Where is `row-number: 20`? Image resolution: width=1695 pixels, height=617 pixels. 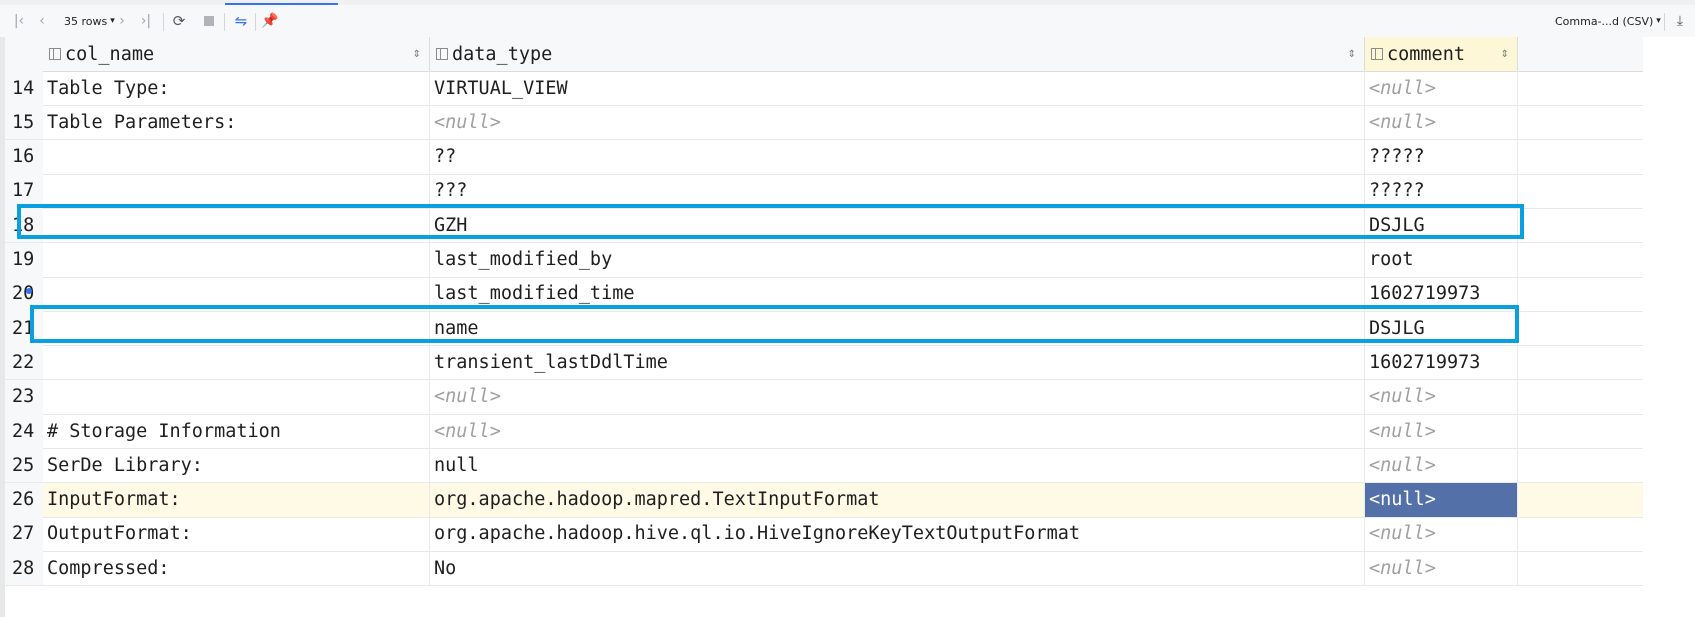 row-number: 20 is located at coordinates (24, 293).